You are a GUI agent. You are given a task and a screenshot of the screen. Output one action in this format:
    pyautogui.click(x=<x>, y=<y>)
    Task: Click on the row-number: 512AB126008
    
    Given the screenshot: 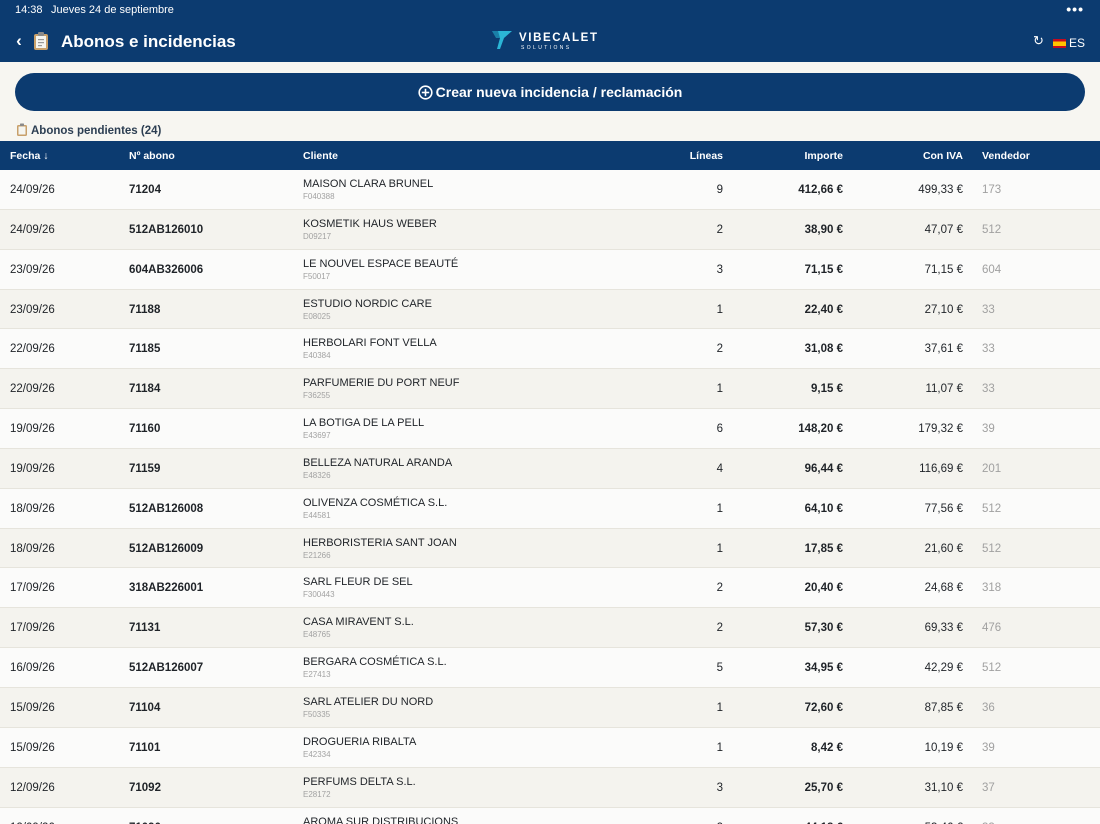 What is the action you would take?
    pyautogui.click(x=166, y=508)
    